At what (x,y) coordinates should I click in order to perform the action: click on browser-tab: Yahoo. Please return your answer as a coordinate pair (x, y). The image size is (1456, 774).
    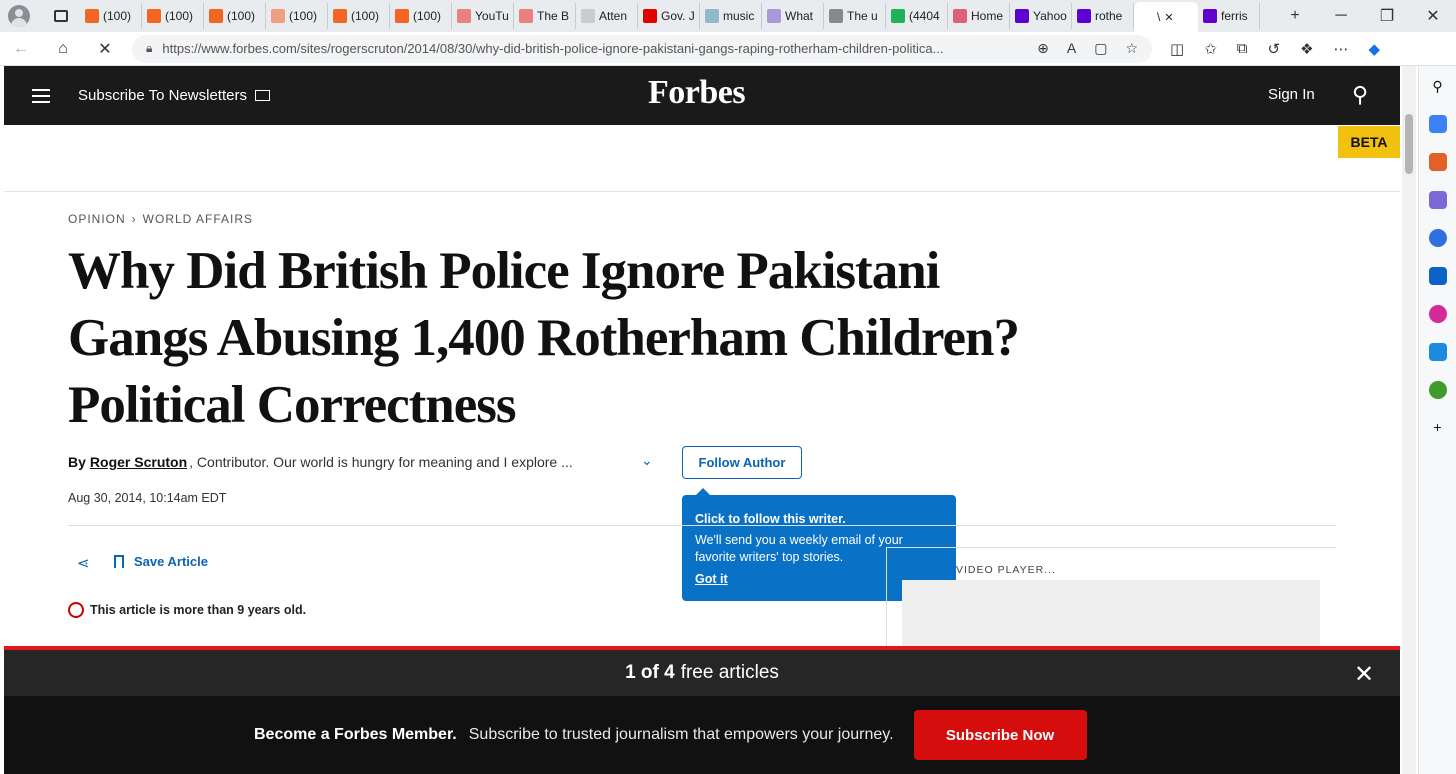
    Looking at the image, I should click on (1041, 16).